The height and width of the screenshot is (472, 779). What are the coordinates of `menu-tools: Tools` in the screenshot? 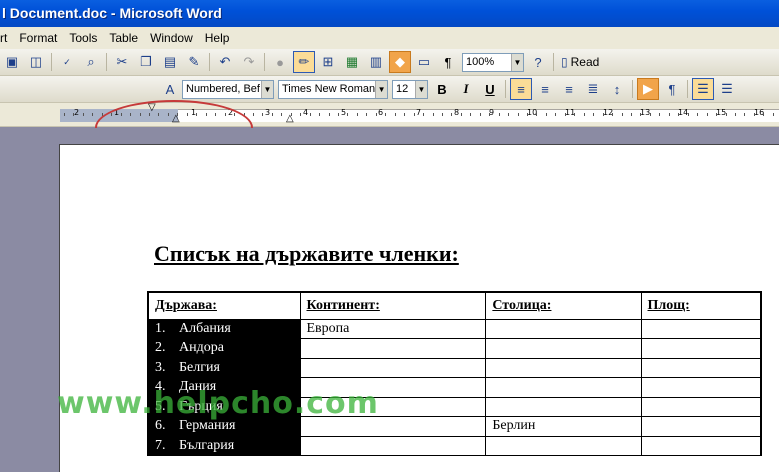 It's located at (83, 38).